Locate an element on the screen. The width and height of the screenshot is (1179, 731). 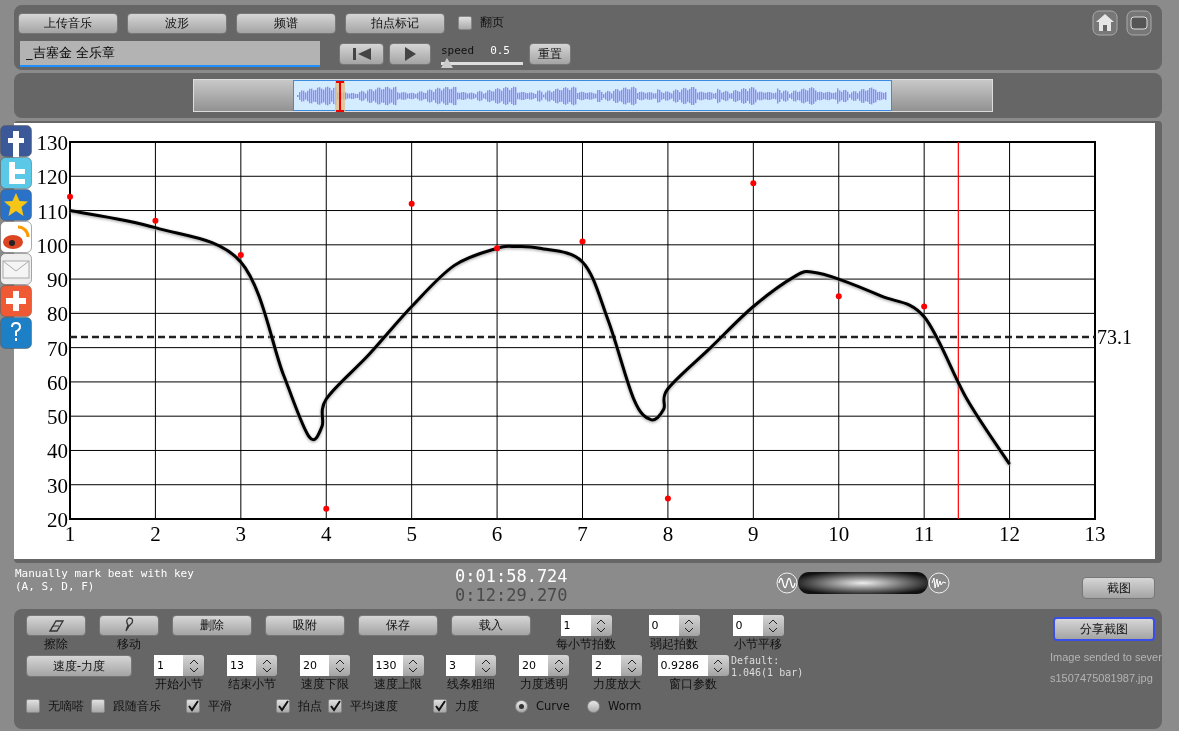
field-label: 小节平移 is located at coordinates (758, 644).